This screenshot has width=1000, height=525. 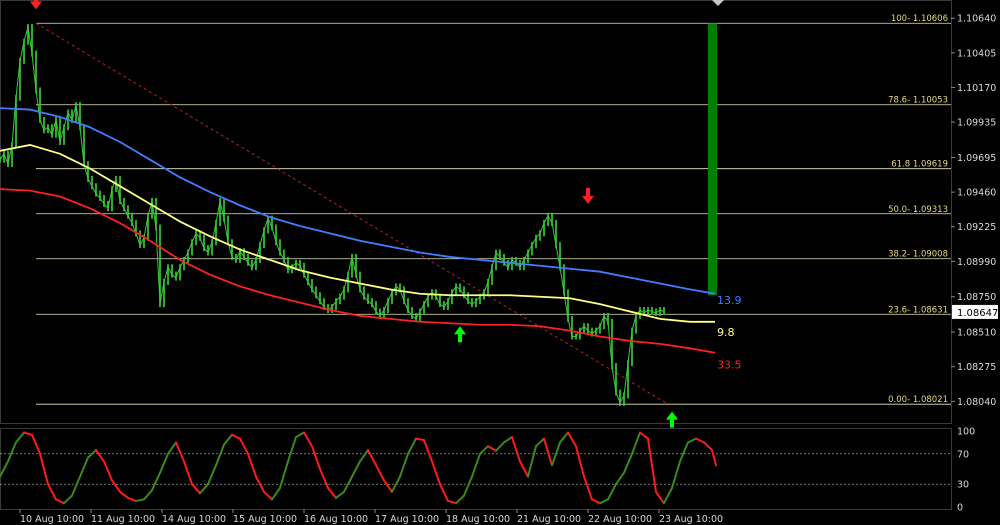 I want to click on fib-level-label: 50.0- 1.09313, so click(x=918, y=210).